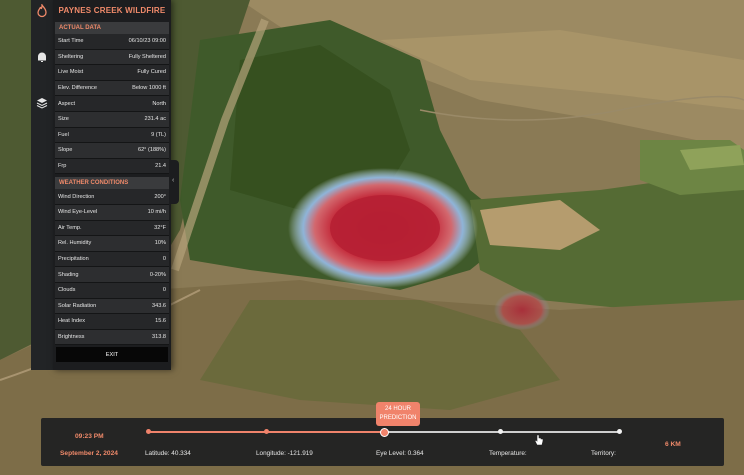 The image size is (744, 475). What do you see at coordinates (398, 418) in the screenshot?
I see `prediction-tag-line2: PREDICTION` at bounding box center [398, 418].